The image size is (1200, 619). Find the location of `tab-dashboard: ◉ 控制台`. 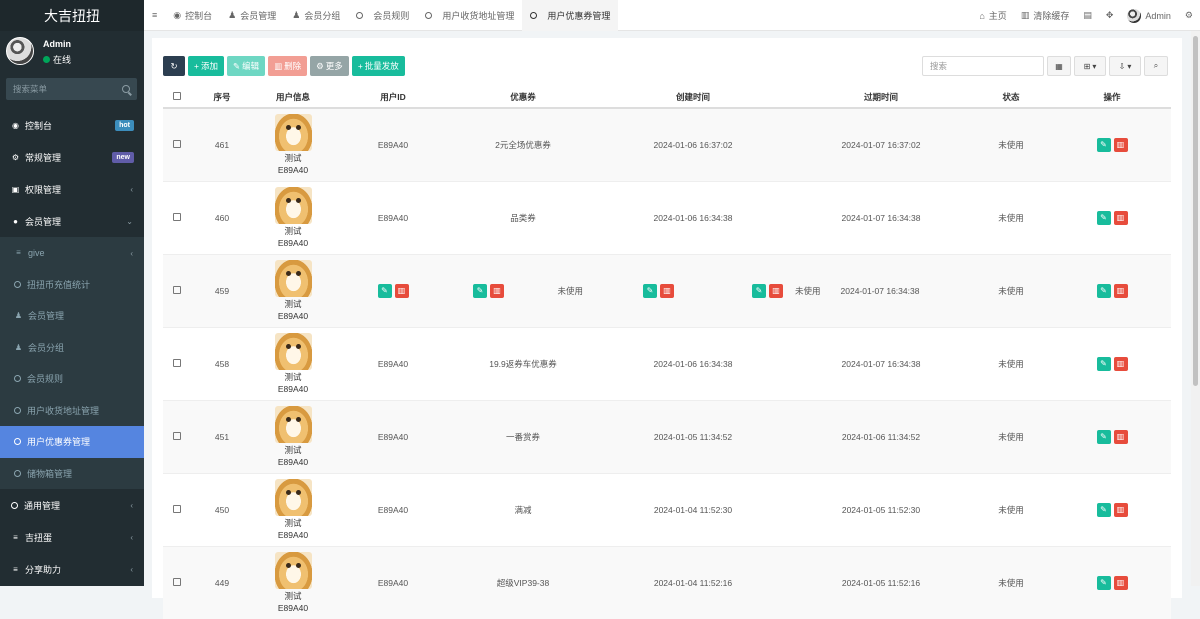

tab-dashboard: ◉ 控制台 is located at coordinates (192, 15).